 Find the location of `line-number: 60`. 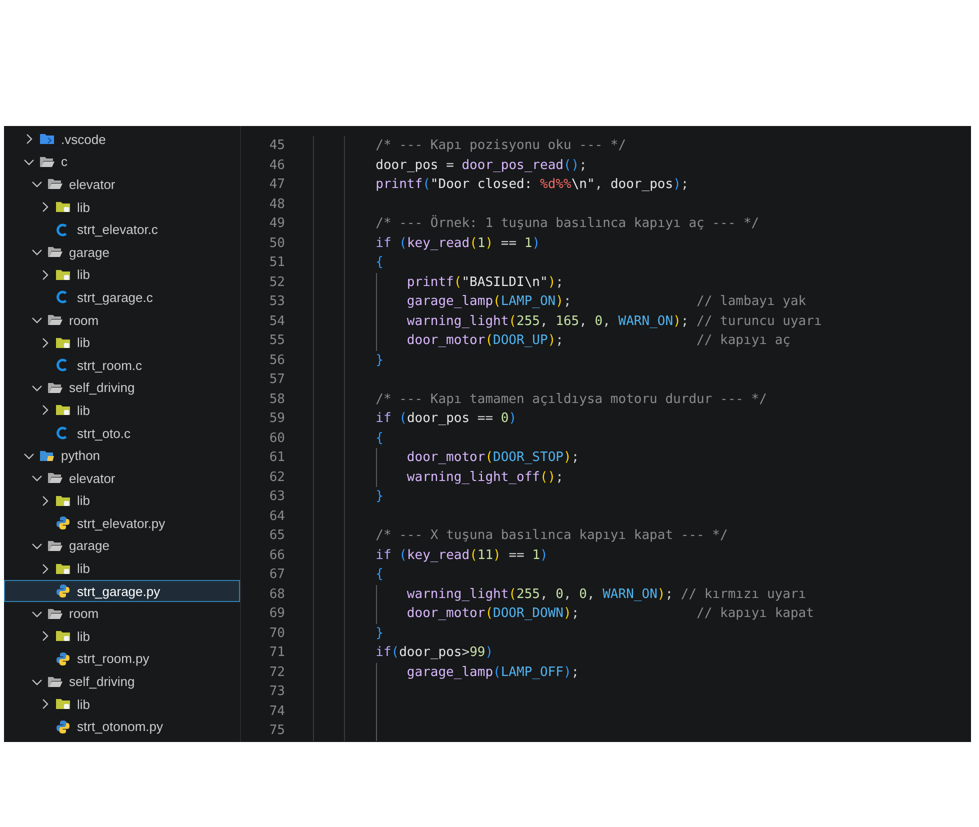

line-number: 60 is located at coordinates (276, 438).